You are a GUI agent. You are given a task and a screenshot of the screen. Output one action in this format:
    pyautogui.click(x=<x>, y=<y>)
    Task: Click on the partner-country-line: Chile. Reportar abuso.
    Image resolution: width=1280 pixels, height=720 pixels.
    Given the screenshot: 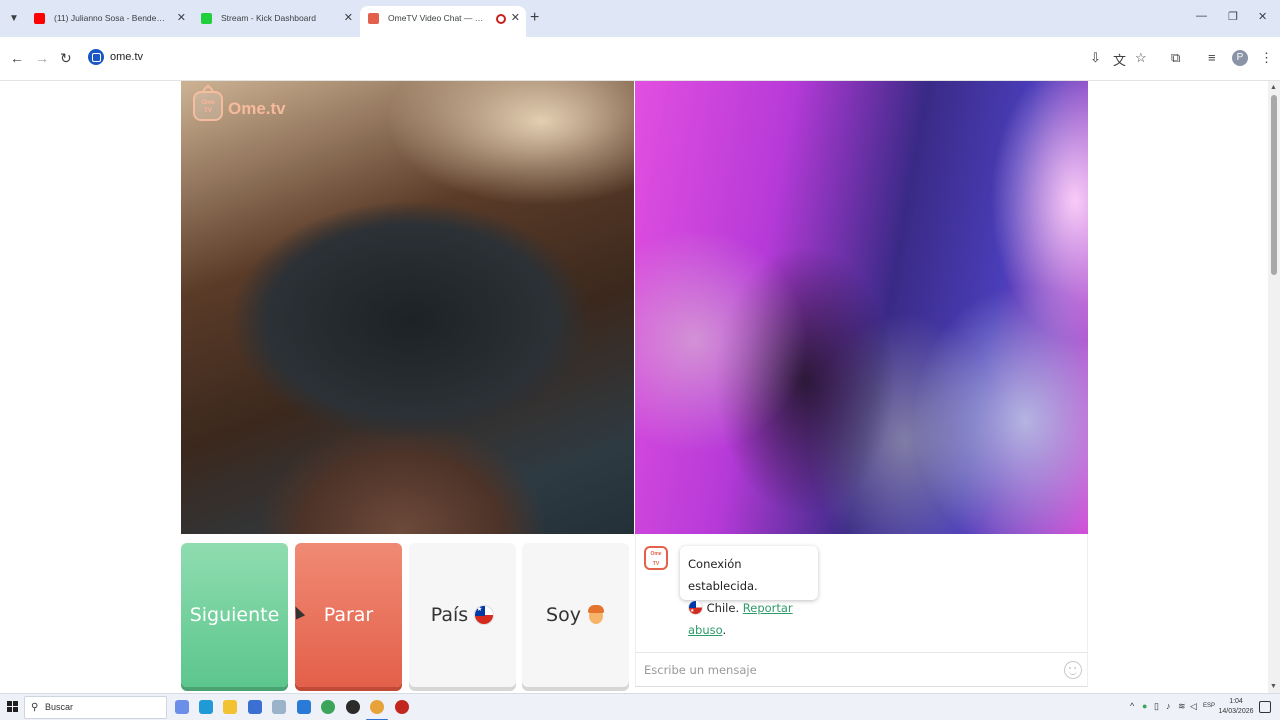 What is the action you would take?
    pyautogui.click(x=749, y=619)
    